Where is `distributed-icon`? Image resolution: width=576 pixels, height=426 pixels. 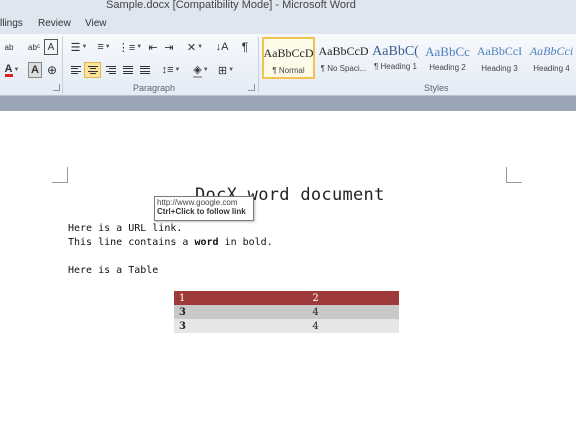
distributed-icon is located at coordinates (144, 70).